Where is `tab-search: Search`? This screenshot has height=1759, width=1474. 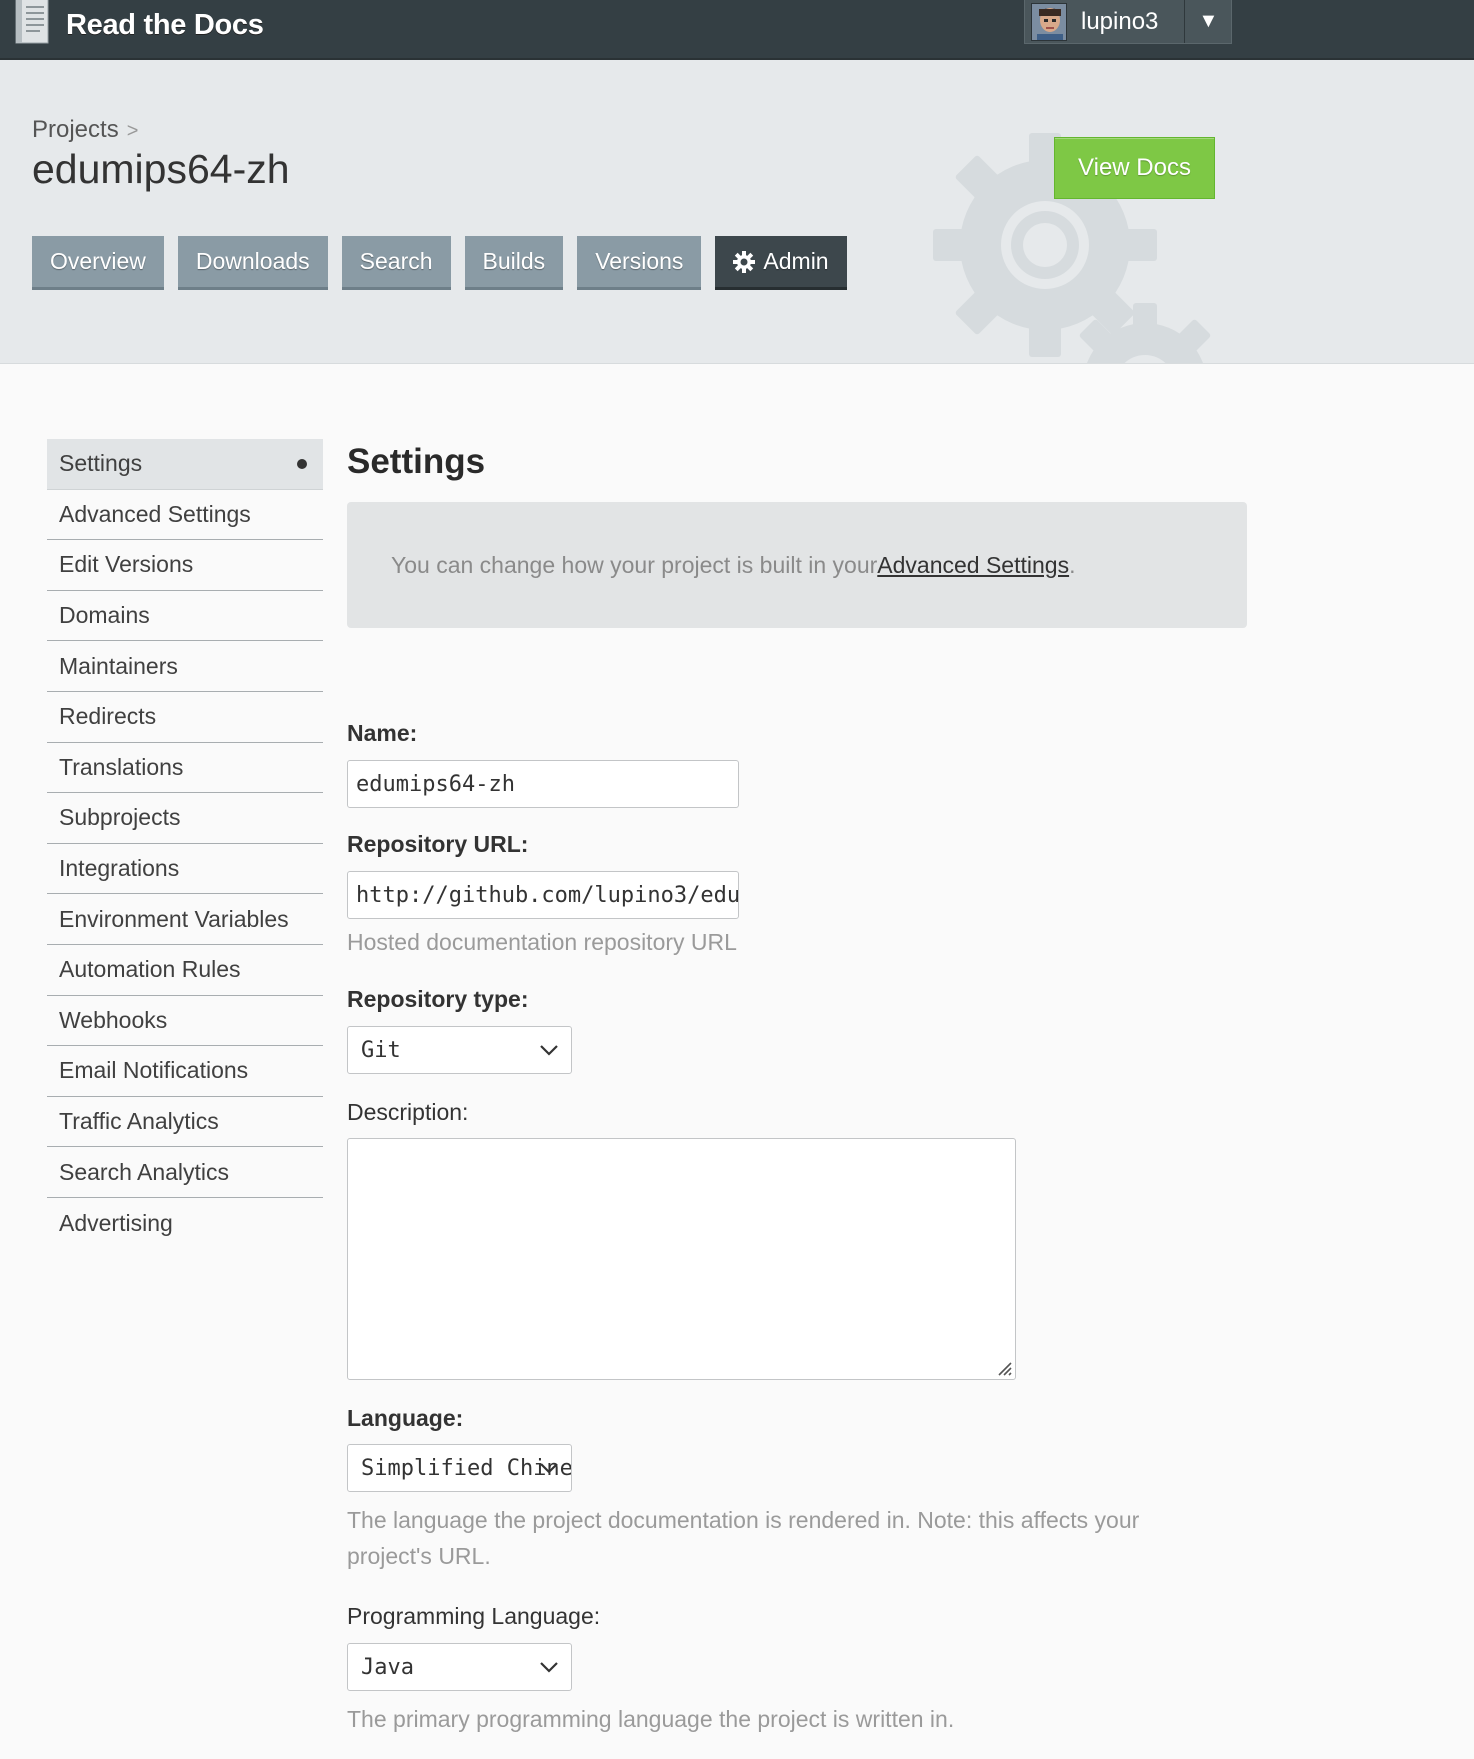
tab-search: Search is located at coordinates (396, 263).